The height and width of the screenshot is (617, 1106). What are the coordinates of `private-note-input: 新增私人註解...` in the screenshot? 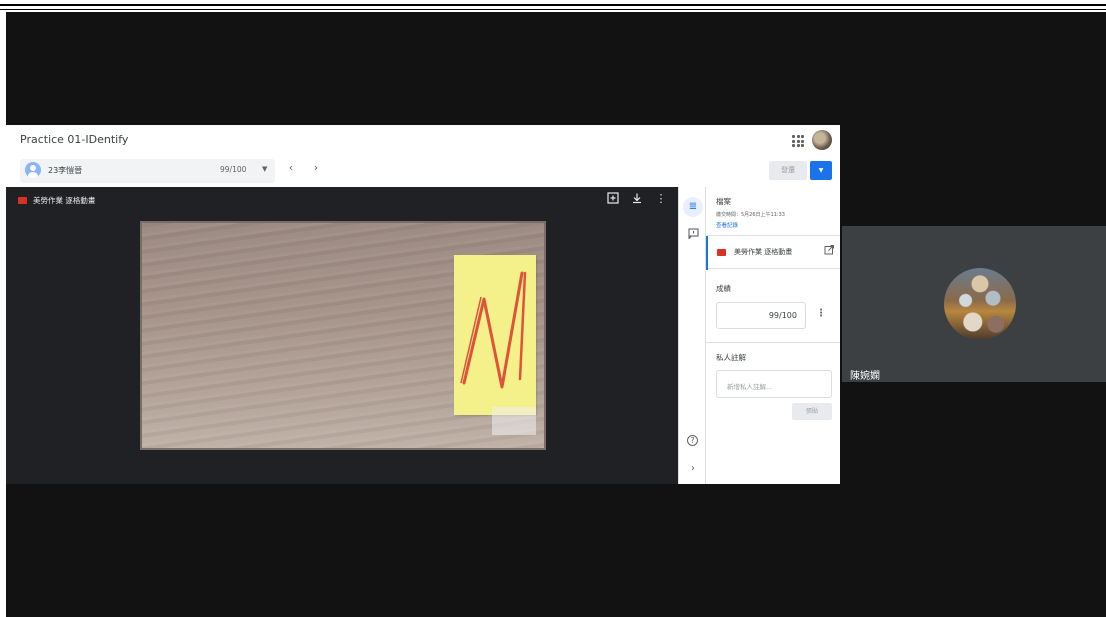 It's located at (774, 384).